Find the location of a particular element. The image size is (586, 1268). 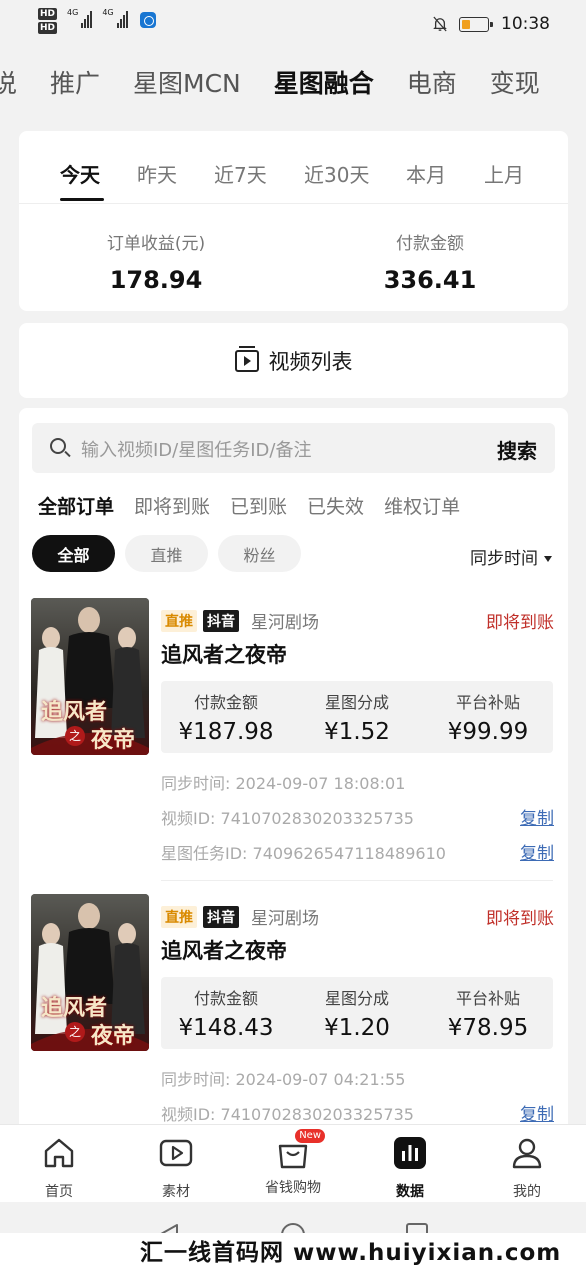

sort-label: 同步时间 is located at coordinates (504, 559).